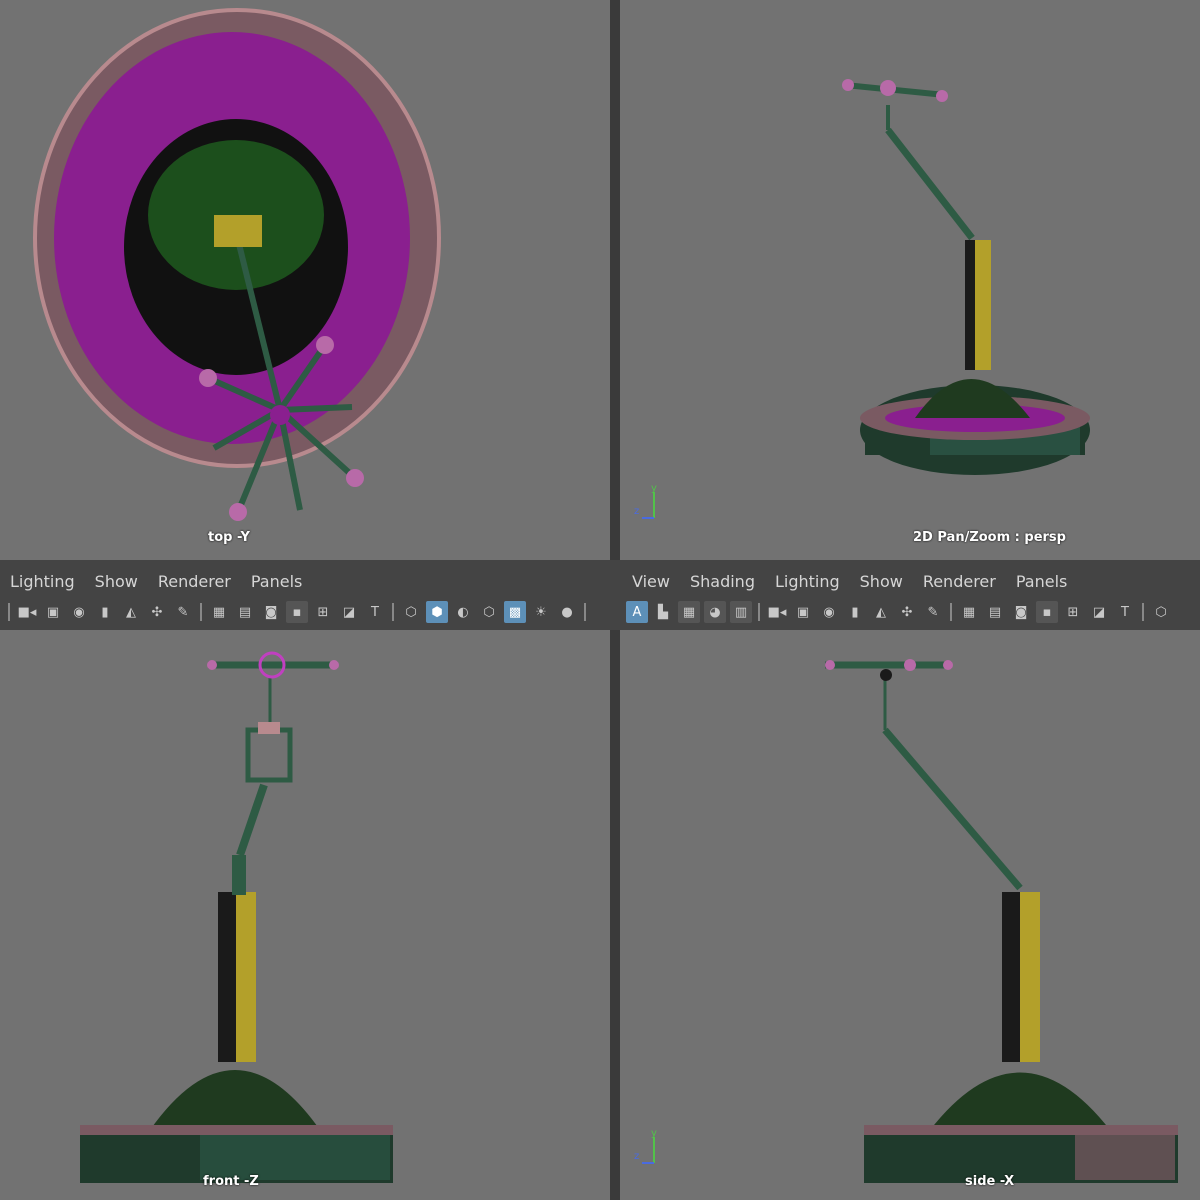  I want to click on sphere-icon: ◕, so click(715, 612).